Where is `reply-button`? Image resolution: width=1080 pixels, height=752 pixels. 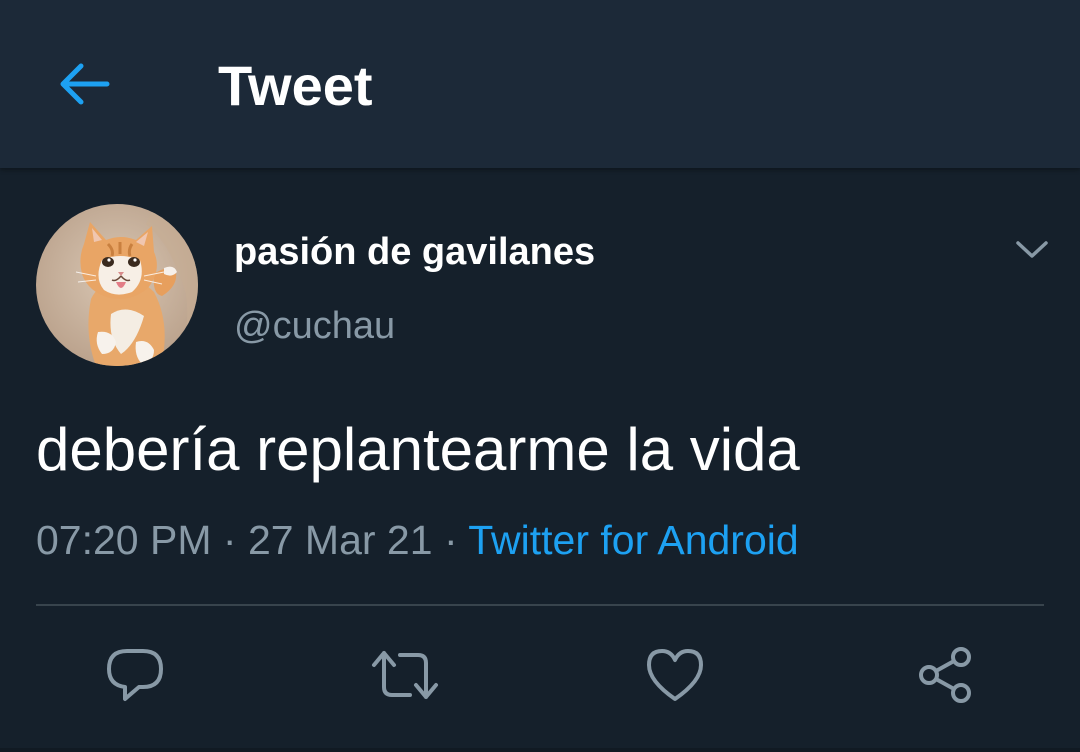 reply-button is located at coordinates (135, 675).